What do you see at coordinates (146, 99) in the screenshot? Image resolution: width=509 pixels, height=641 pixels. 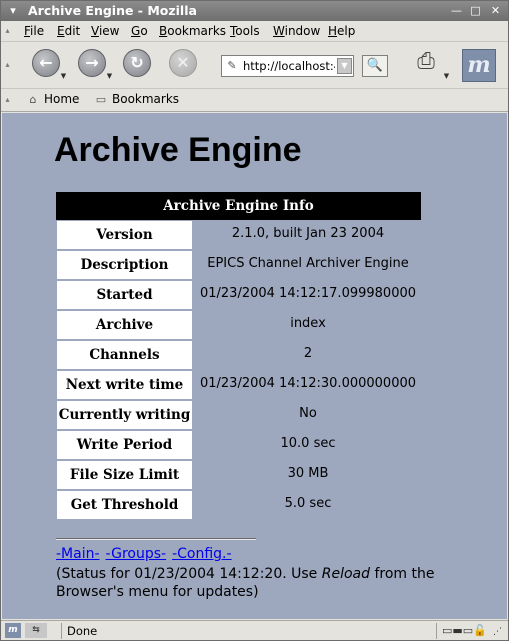 I see `bookmarks-label: Bookmarks` at bounding box center [146, 99].